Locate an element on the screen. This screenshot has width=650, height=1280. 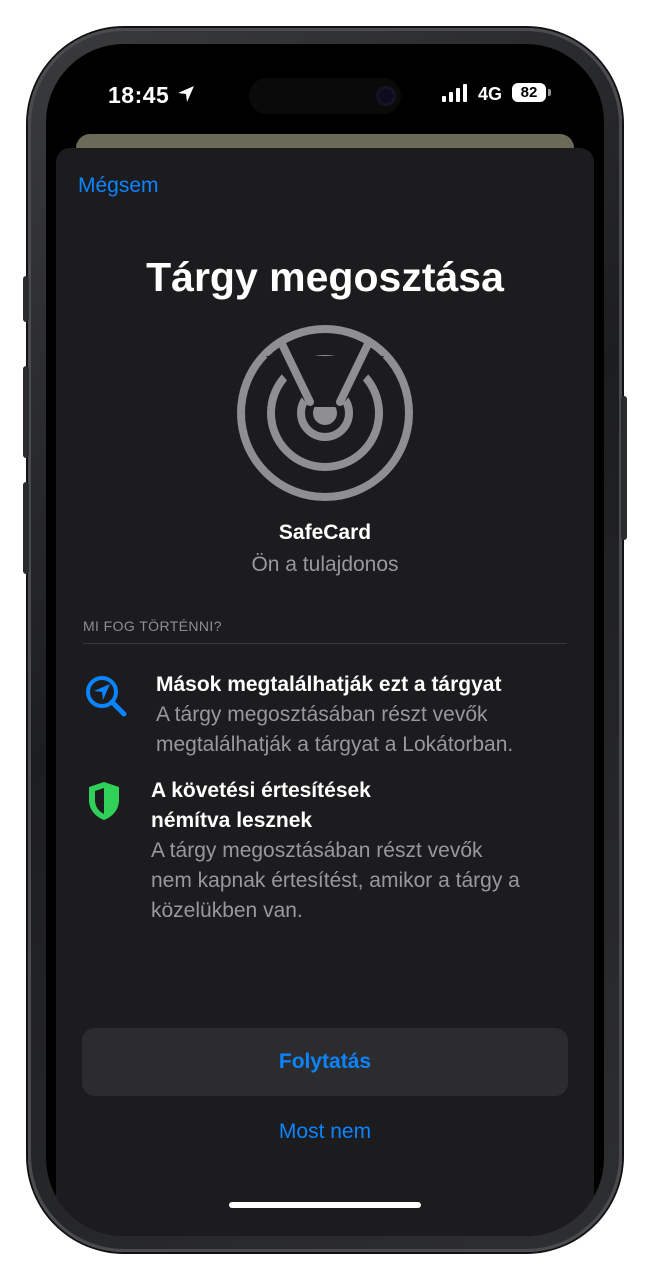
item-owner-status: Ön a tulajdonos is located at coordinates (325, 564).